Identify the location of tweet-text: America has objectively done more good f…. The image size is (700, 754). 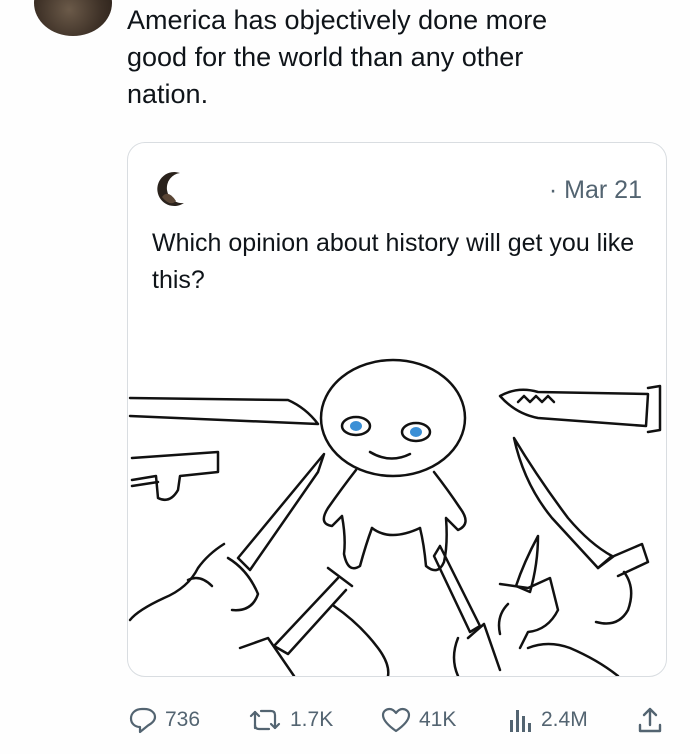
(337, 57).